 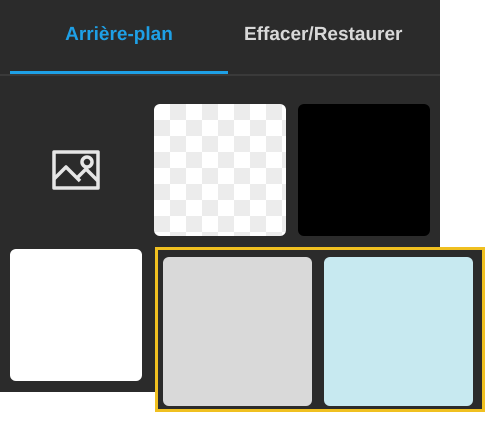 I want to click on tab: Effacer/Restaurer, so click(x=323, y=37).